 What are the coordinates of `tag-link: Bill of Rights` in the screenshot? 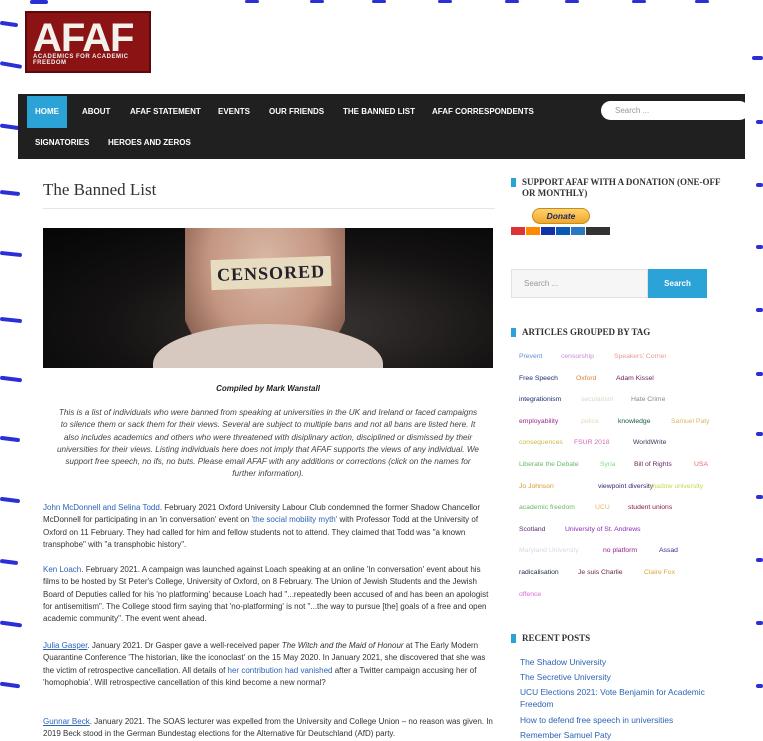 It's located at (653, 464).